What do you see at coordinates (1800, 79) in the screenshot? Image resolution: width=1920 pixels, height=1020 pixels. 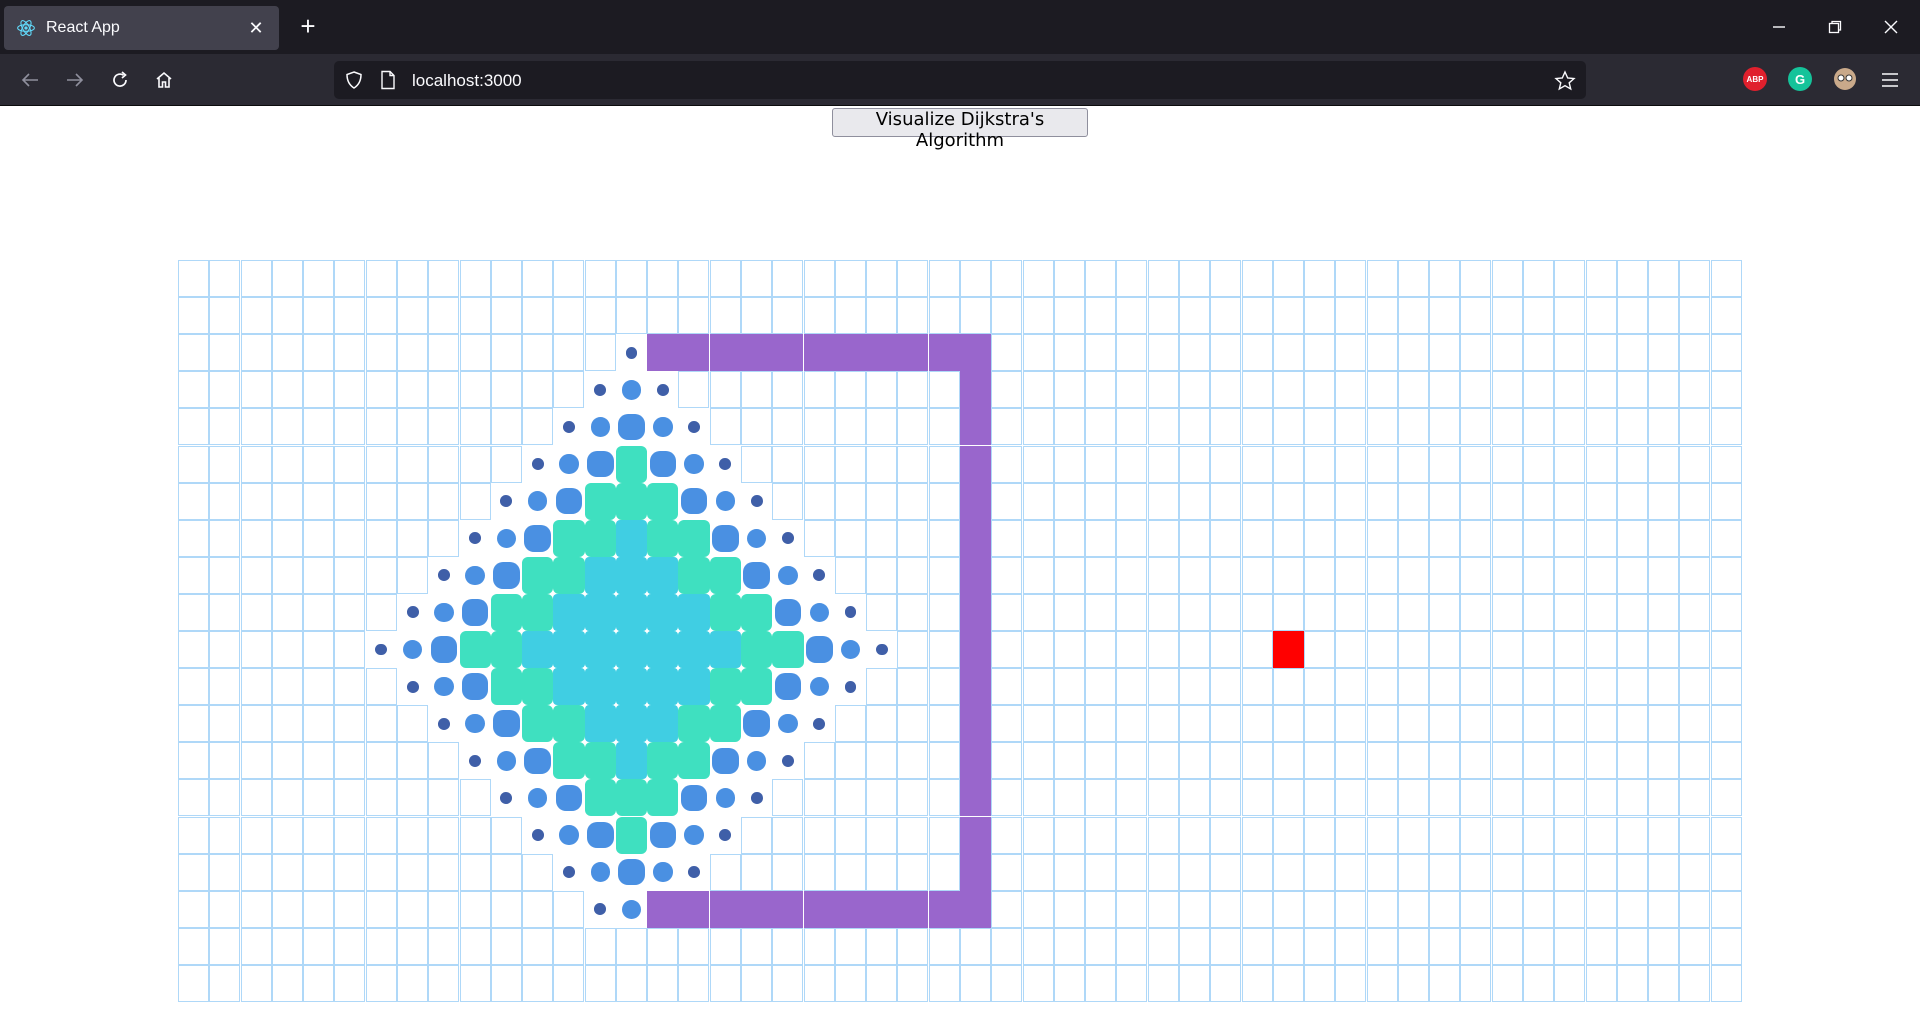 I see `grammarly-extension-icon: G` at bounding box center [1800, 79].